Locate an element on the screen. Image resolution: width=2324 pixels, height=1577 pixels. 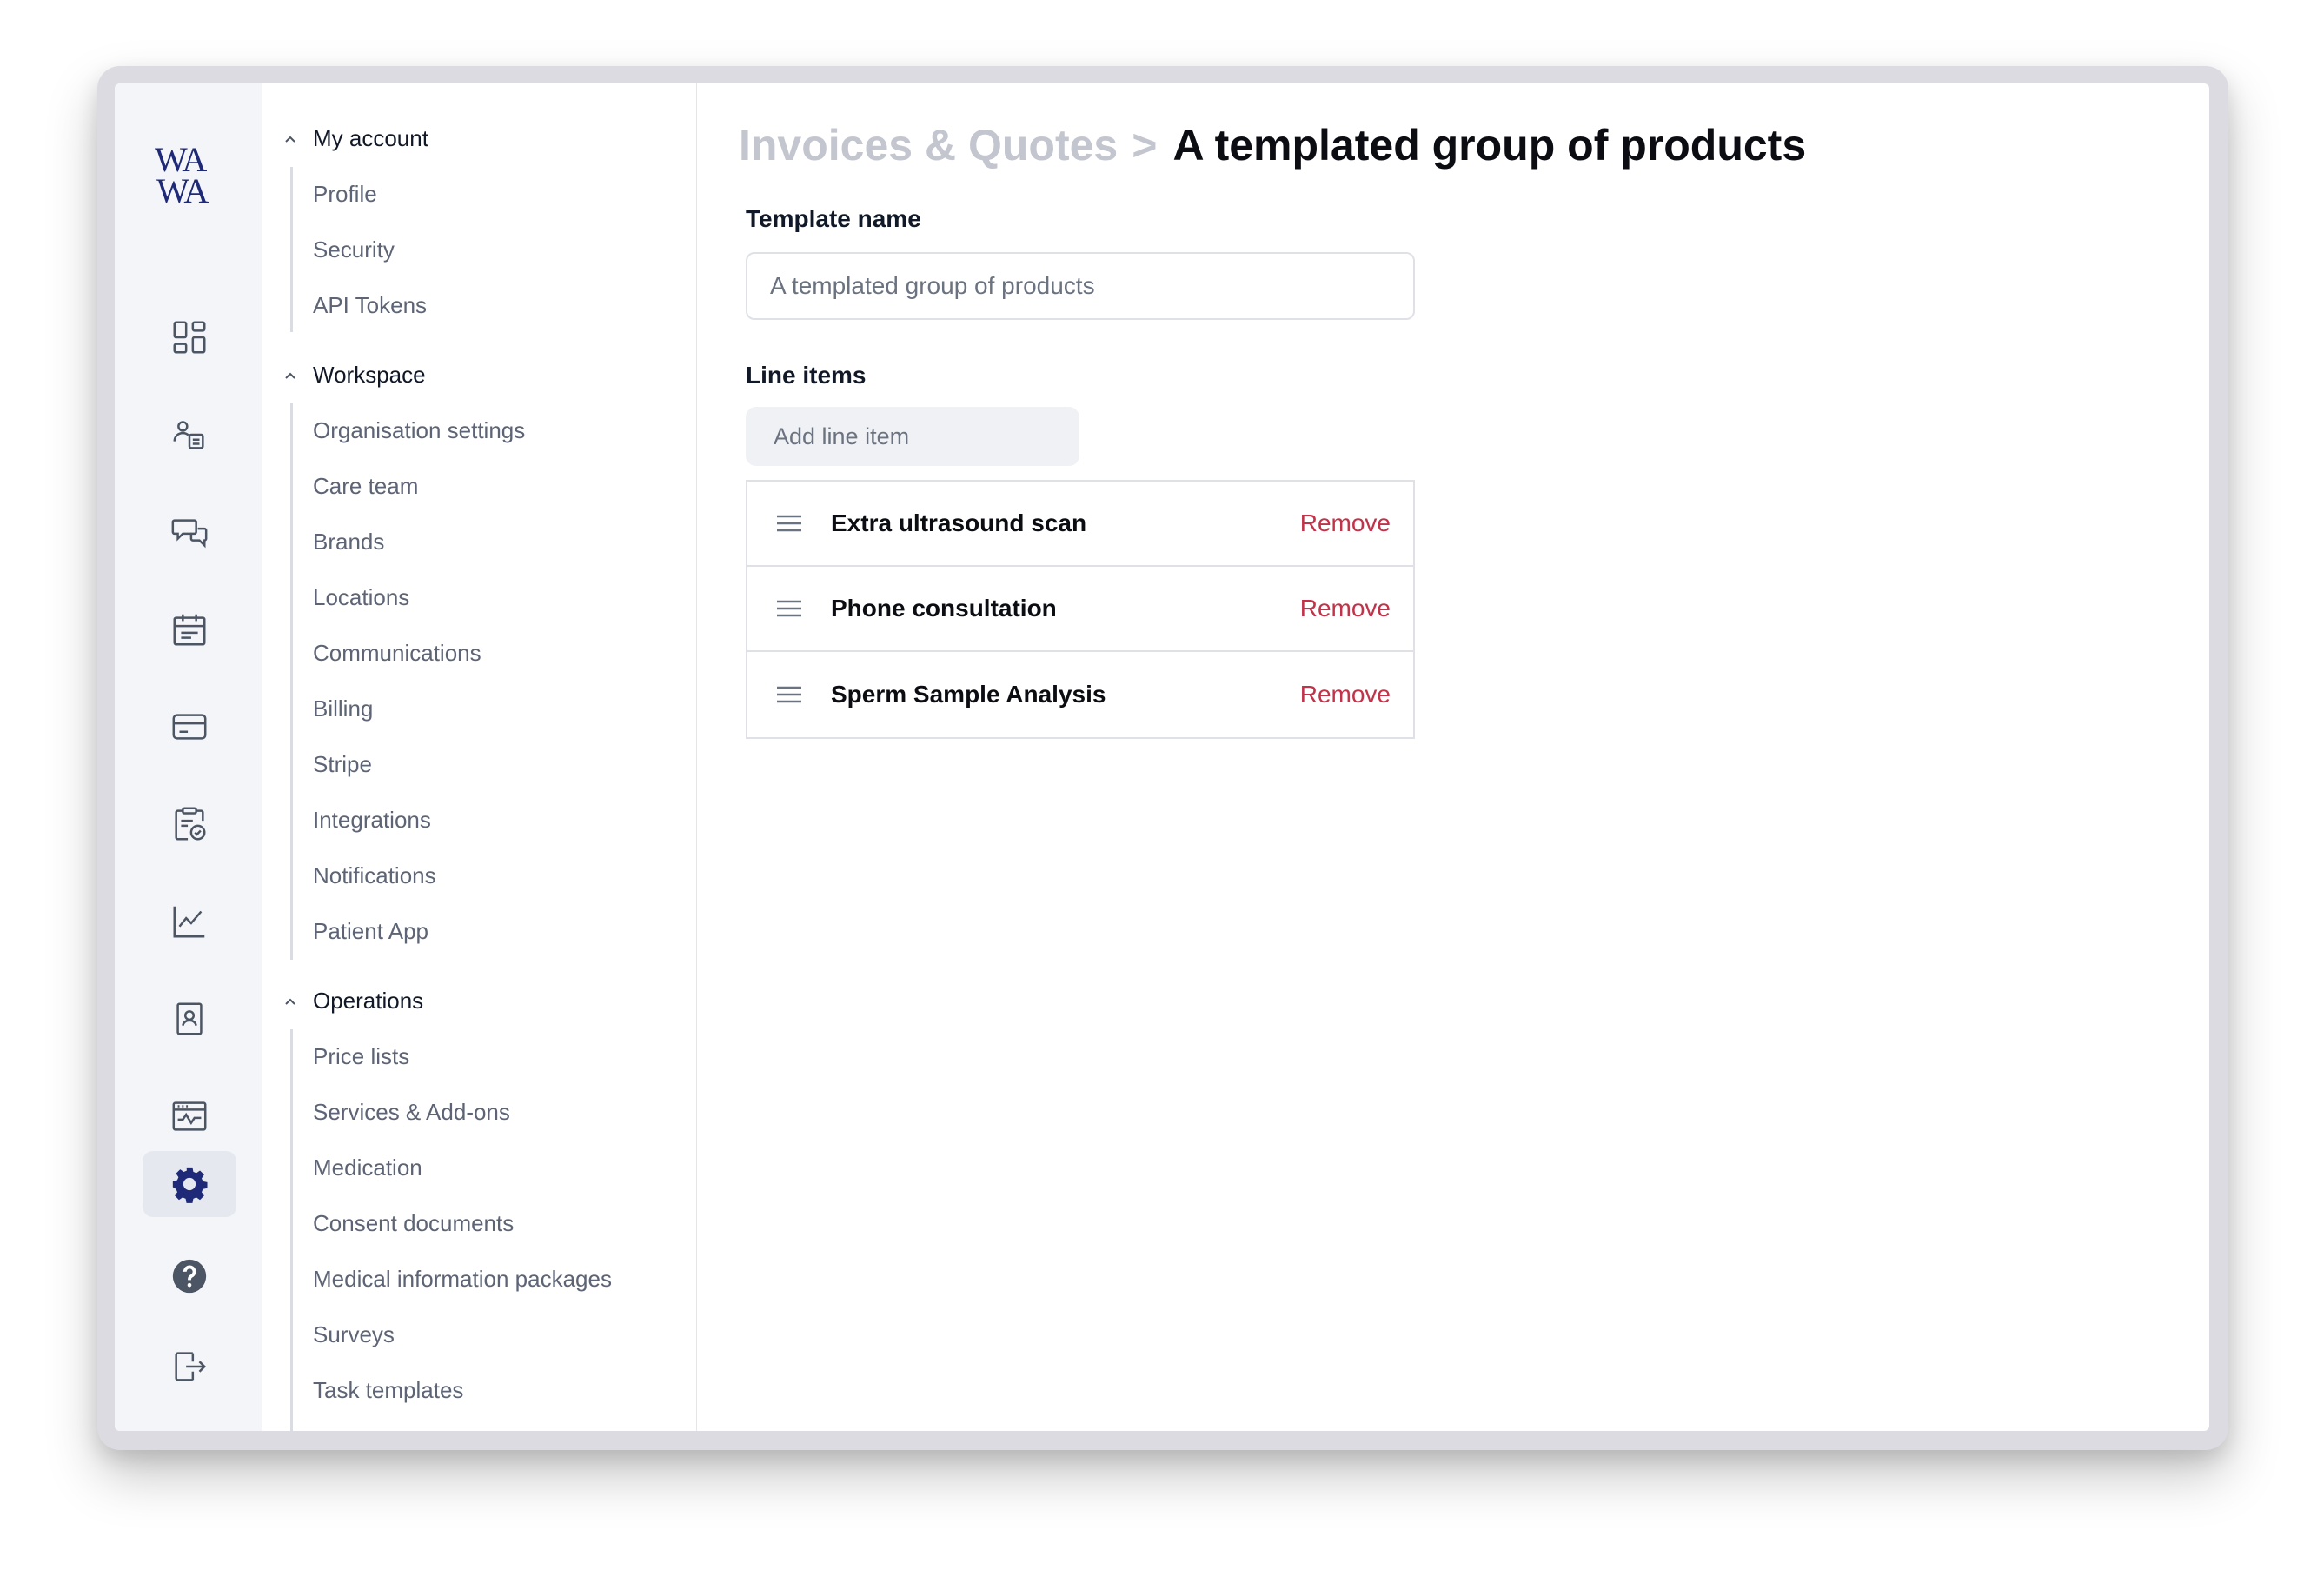
page-title: A templated group of products is located at coordinates (1489, 145).